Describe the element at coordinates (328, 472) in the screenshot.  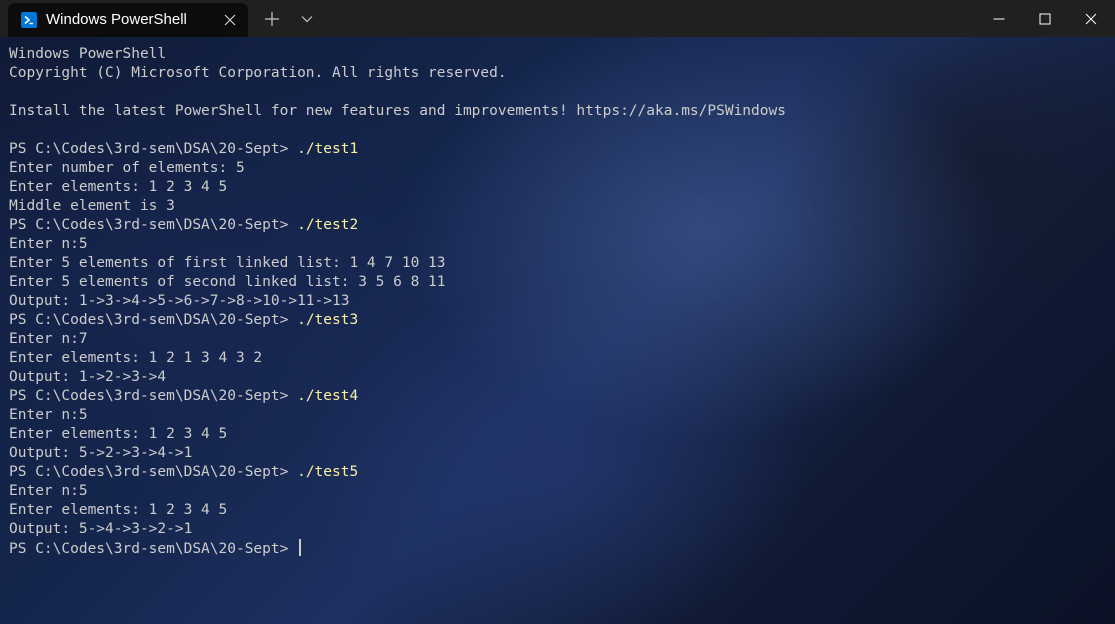
I see `command-text: ./test5` at that location.